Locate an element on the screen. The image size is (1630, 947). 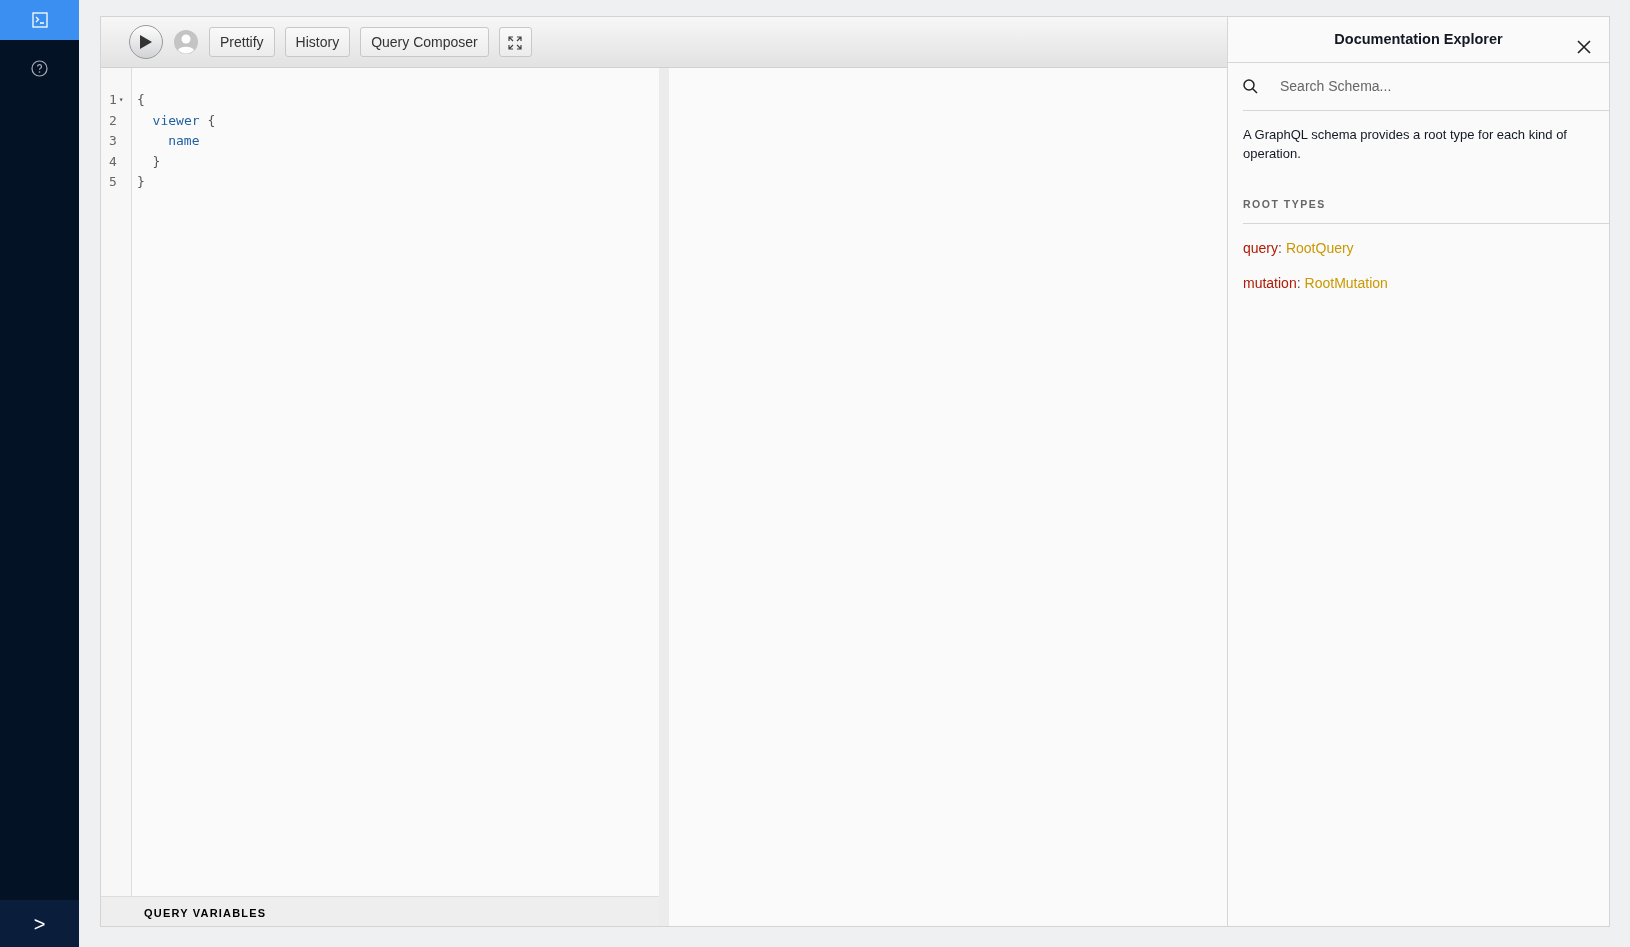
avatar-icon is located at coordinates (186, 42).